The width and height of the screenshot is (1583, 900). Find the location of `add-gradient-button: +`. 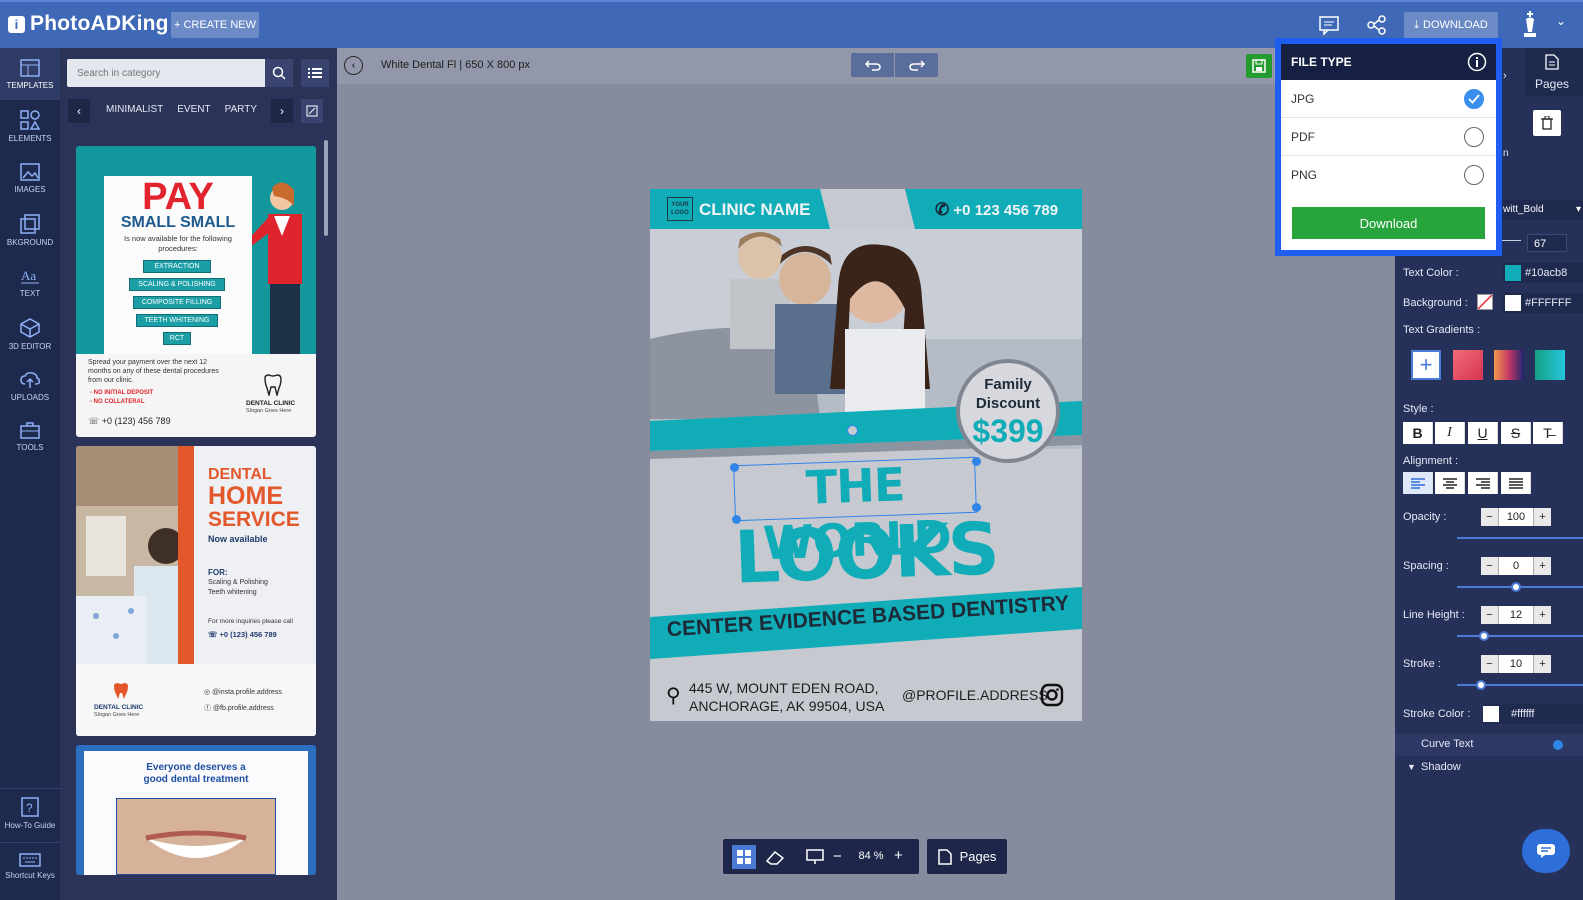

add-gradient-button: + is located at coordinates (1426, 365).